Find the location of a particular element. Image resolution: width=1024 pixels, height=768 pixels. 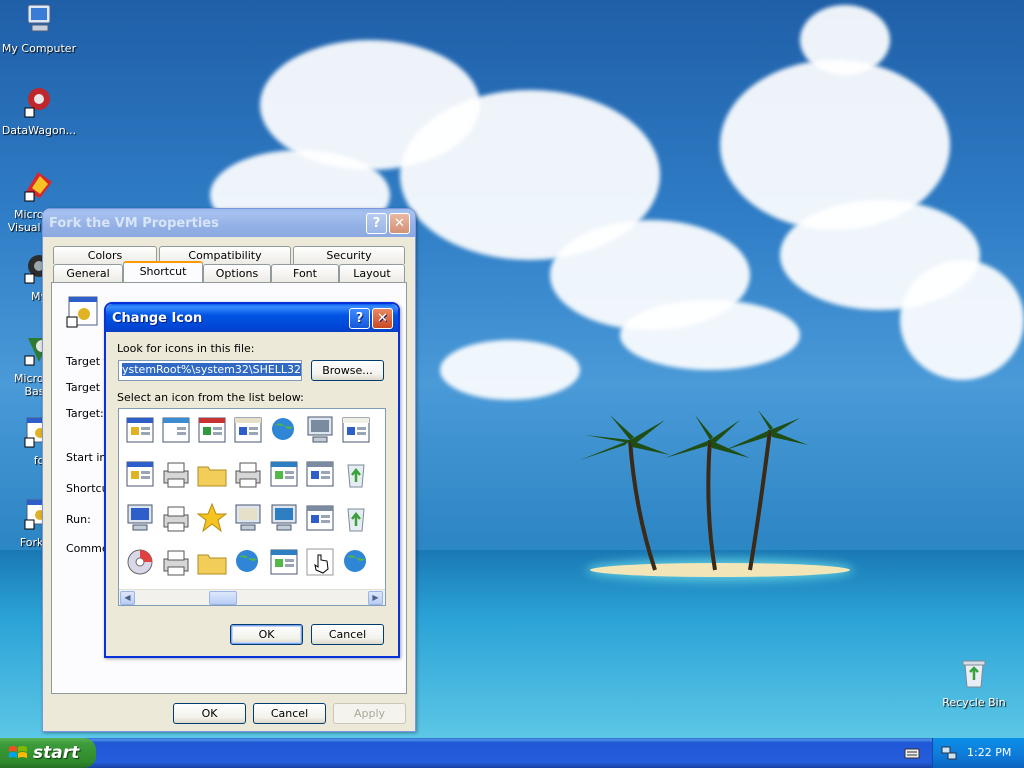

printer-setup-icon is located at coordinates (248, 475).